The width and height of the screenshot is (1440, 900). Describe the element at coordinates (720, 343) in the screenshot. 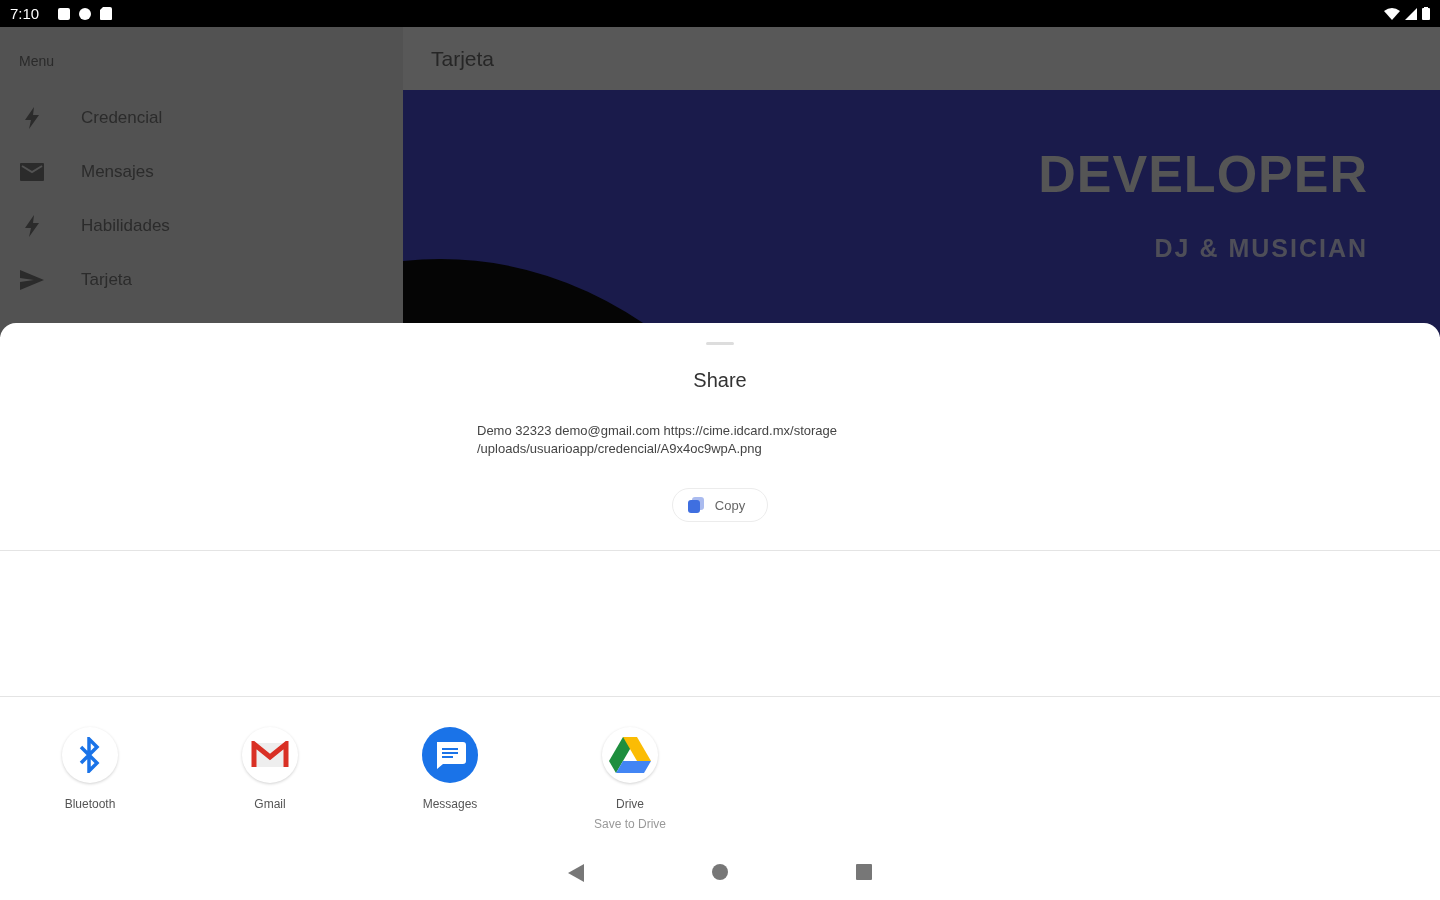

I see `sheet-handle` at that location.